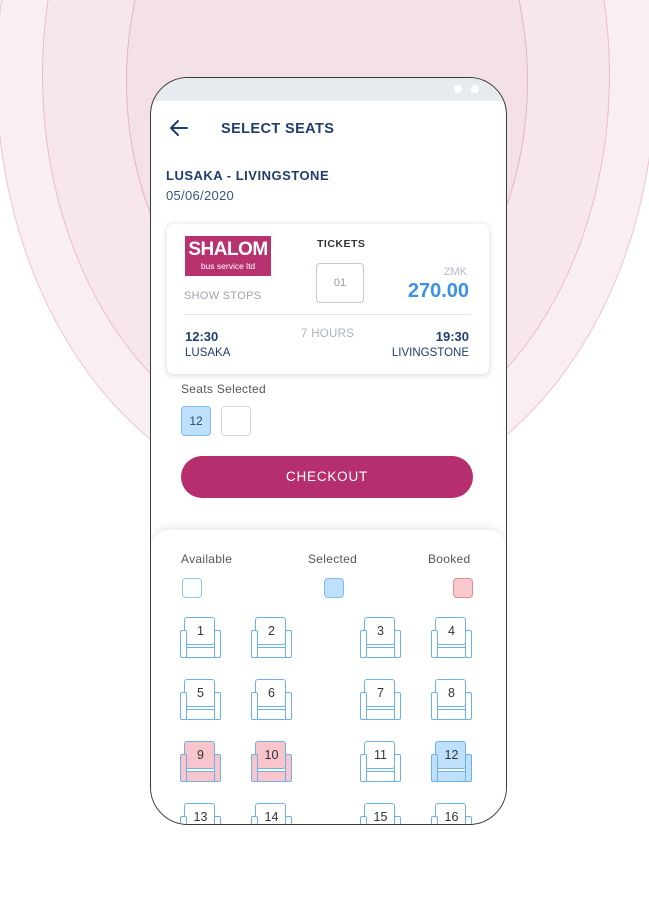  I want to click on currency-label: ZMK, so click(455, 272).